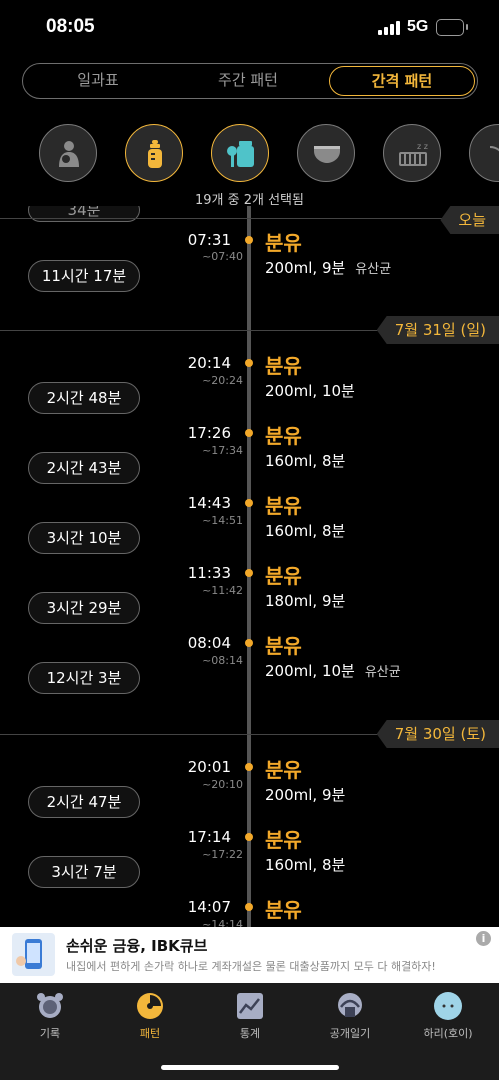  I want to click on entry-time: 17:14, so click(209, 837).